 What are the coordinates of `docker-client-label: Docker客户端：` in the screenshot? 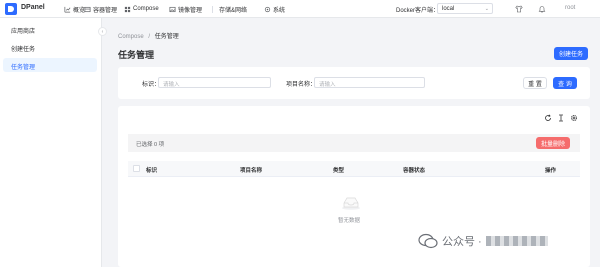 It's located at (418, 11).